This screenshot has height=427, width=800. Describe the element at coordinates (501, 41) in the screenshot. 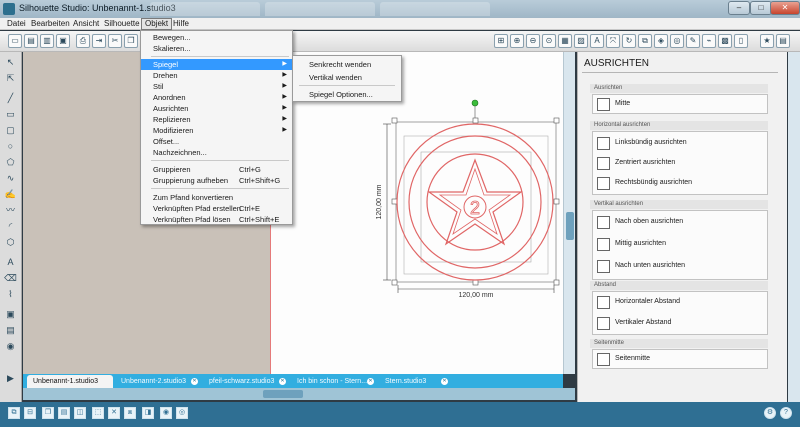

I see `select-all-icon: ⊞` at that location.